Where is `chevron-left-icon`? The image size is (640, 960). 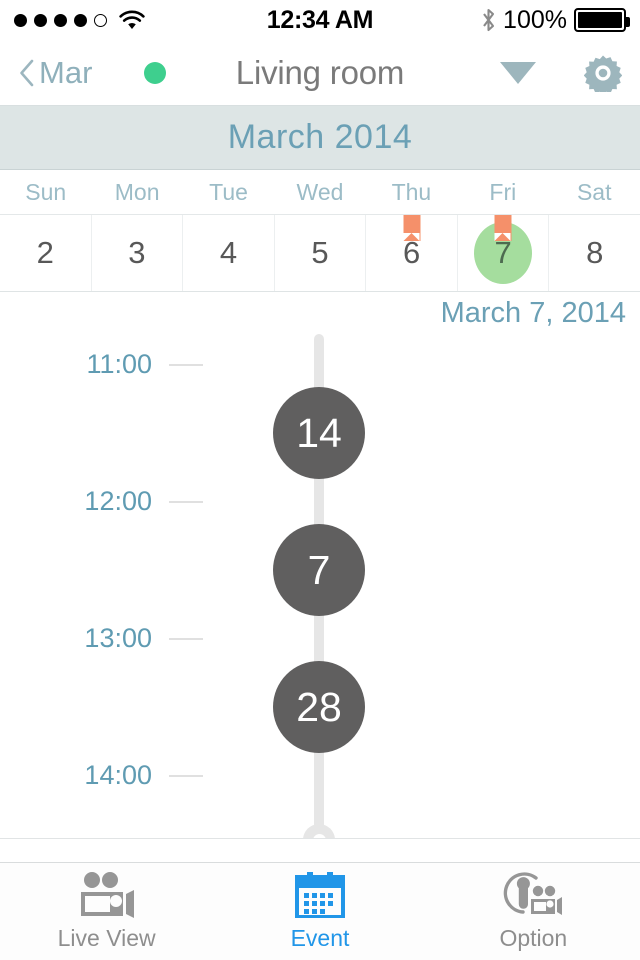 chevron-left-icon is located at coordinates (26, 73).